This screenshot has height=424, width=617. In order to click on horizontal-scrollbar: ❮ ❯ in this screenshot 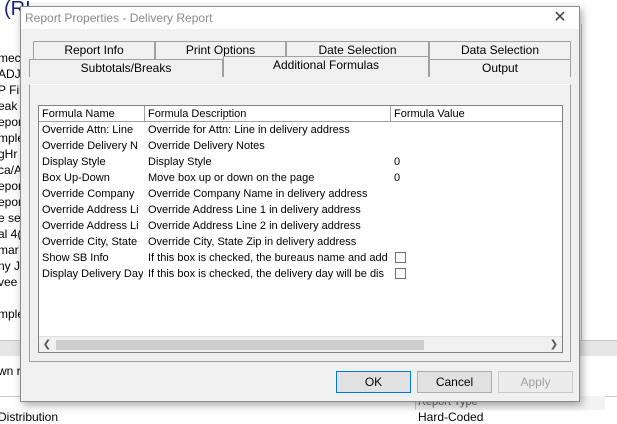, I will do `click(300, 344)`.